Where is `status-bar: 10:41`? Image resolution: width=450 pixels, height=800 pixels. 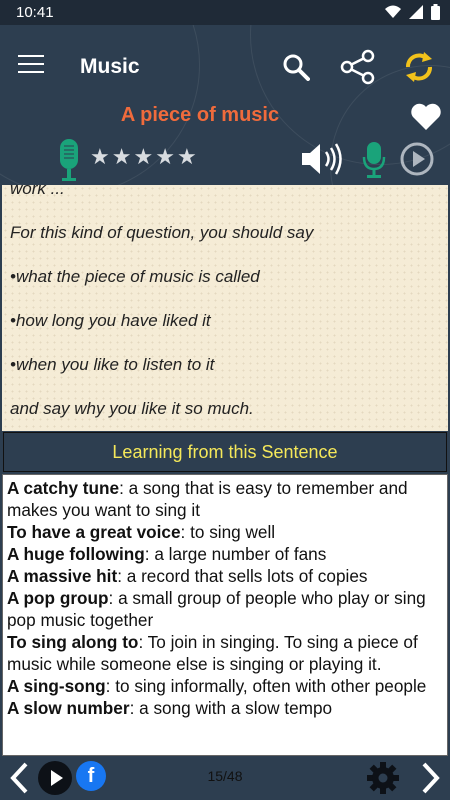 status-bar: 10:41 is located at coordinates (225, 12).